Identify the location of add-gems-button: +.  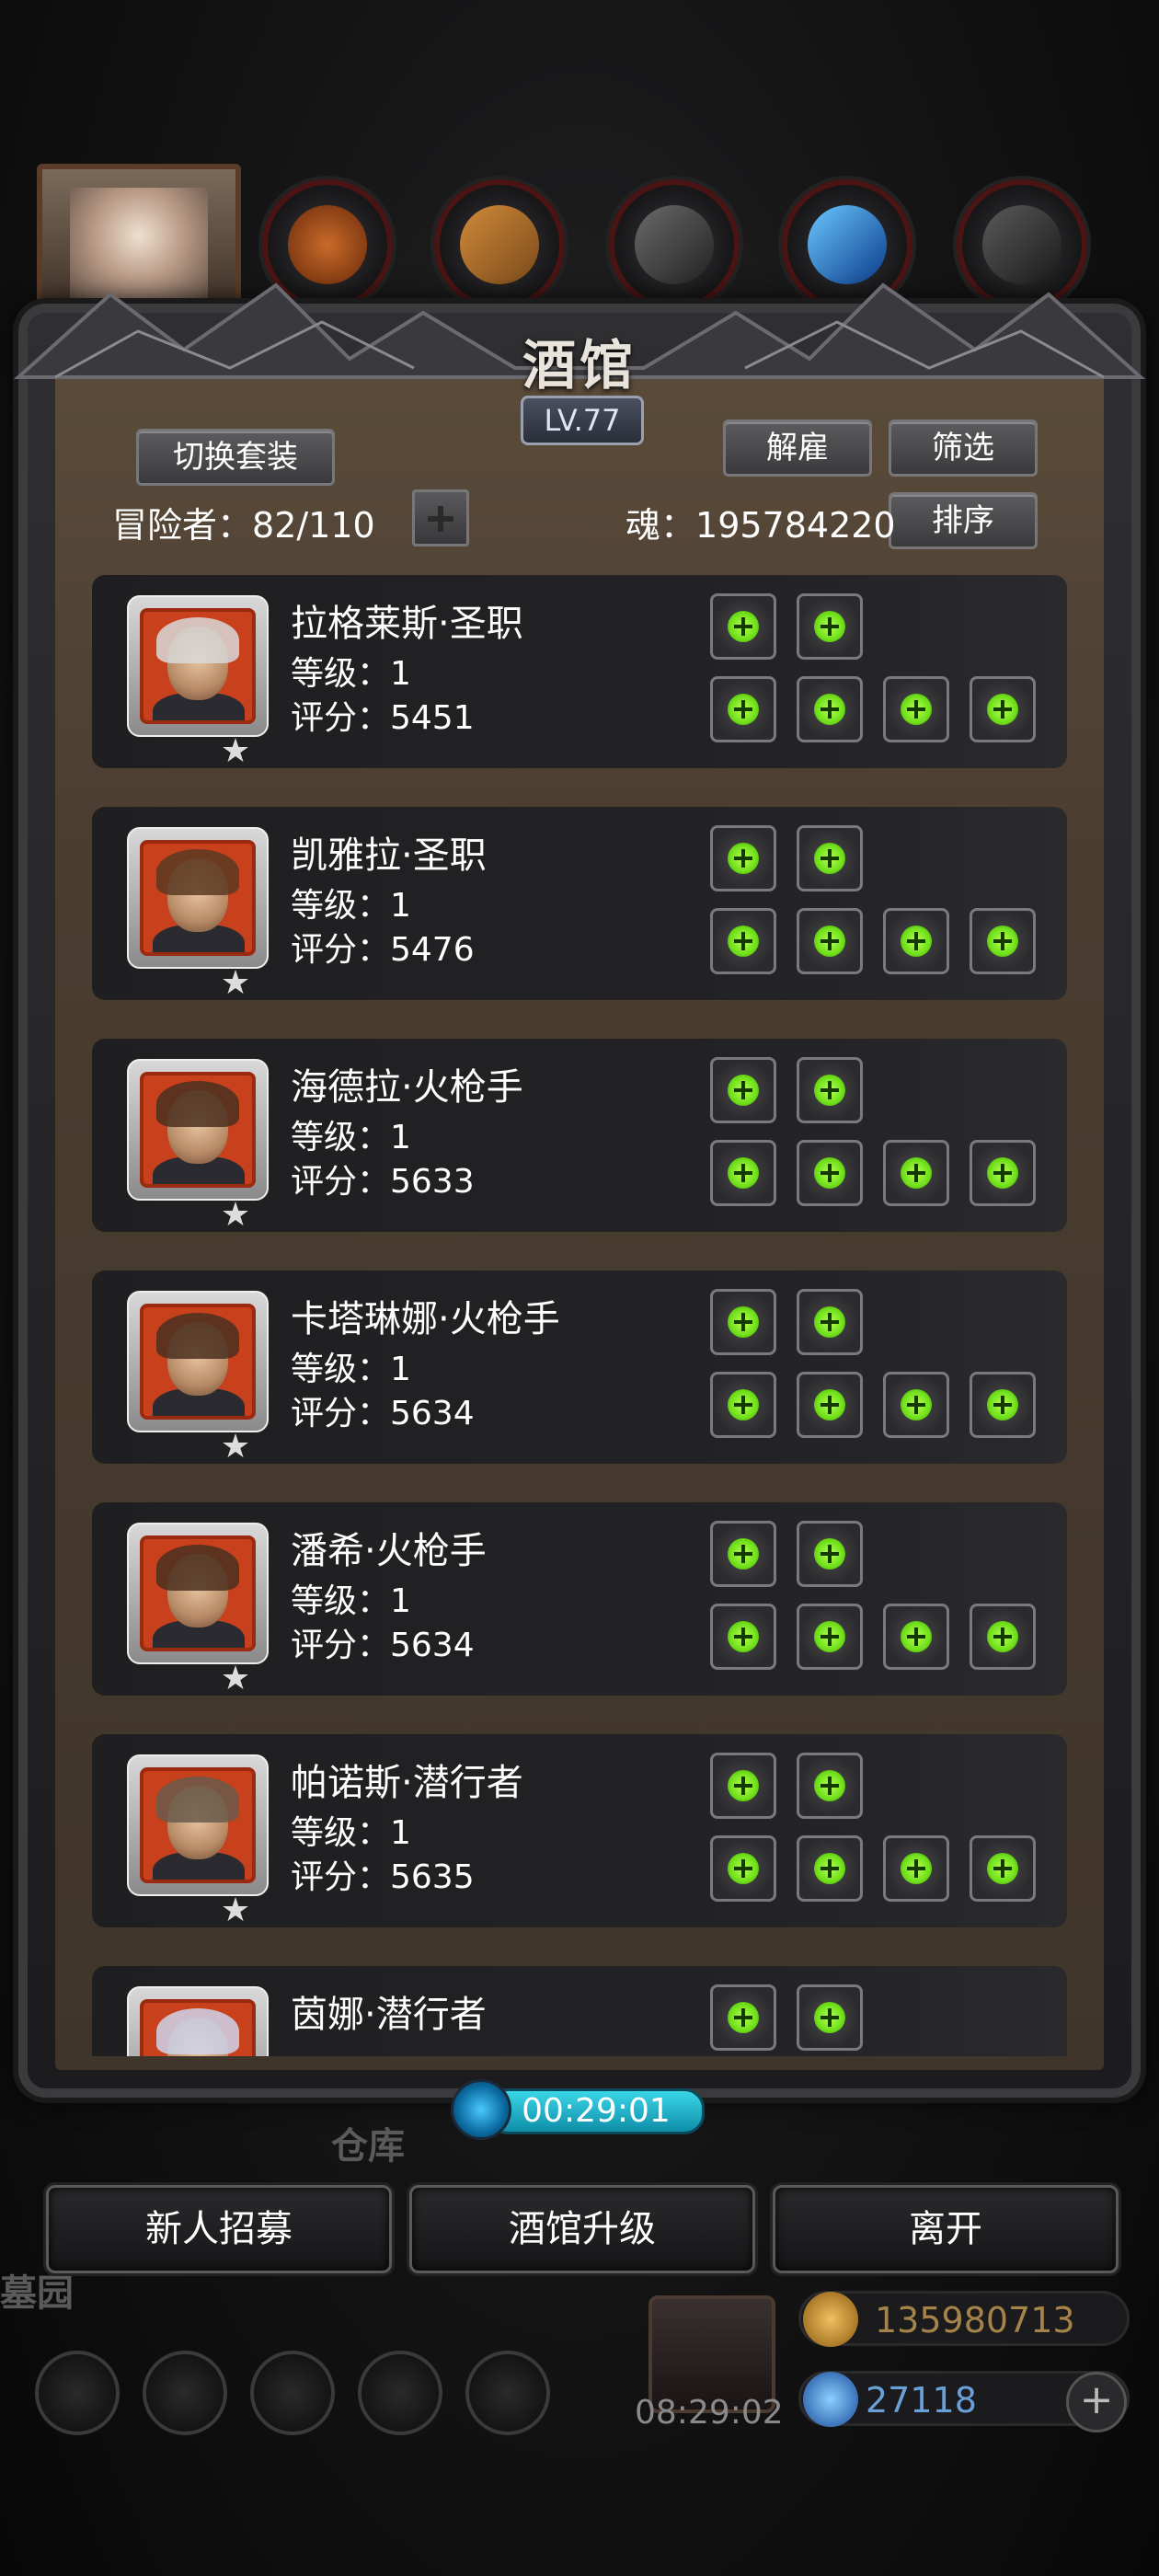
(1096, 2402).